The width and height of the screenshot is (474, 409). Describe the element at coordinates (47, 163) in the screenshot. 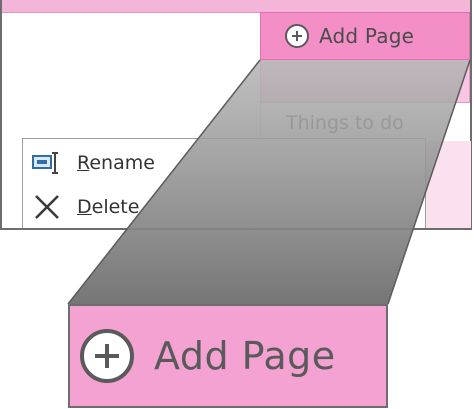

I see `rename-icon` at that location.